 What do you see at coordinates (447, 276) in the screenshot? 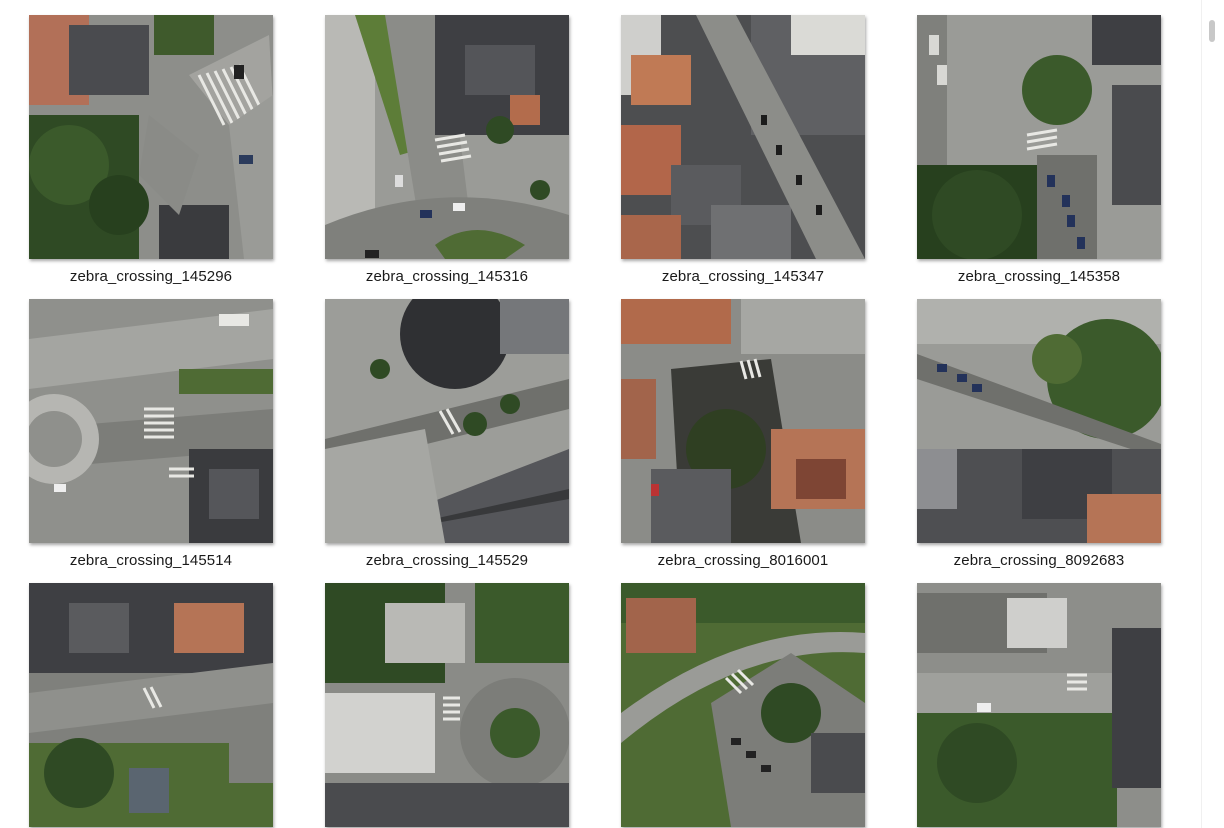
I see `thumbnail-caption: zebra_crossing_145316` at bounding box center [447, 276].